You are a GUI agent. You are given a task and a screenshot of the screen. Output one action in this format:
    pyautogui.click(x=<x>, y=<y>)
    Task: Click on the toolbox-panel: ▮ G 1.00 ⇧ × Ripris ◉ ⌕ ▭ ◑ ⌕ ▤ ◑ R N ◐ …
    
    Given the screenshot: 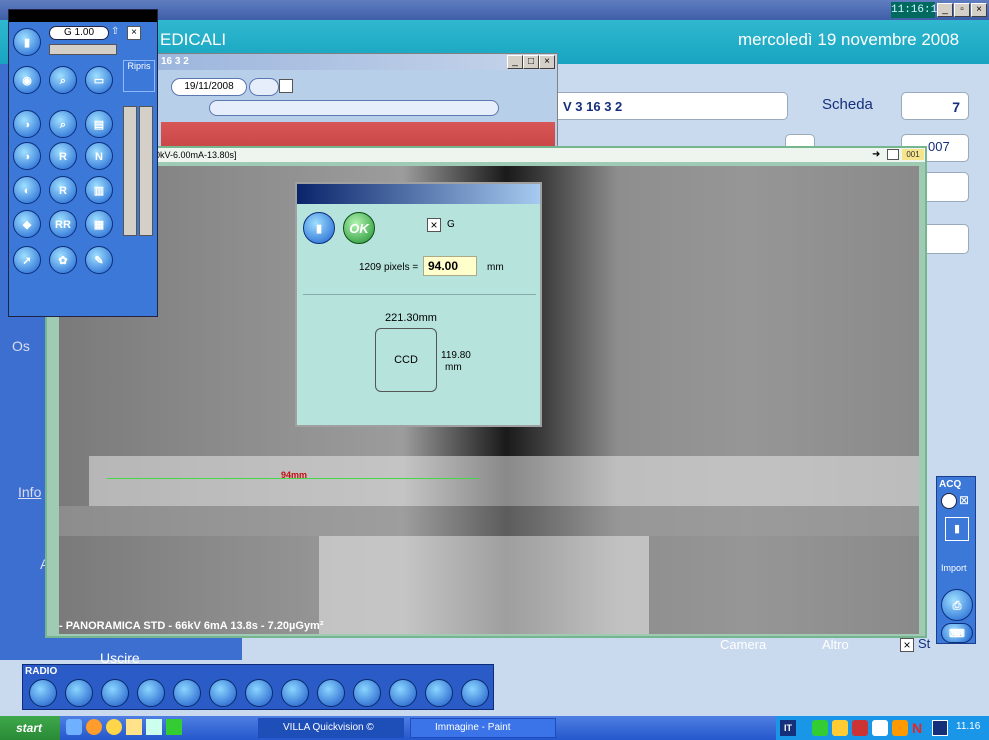 What is the action you would take?
    pyautogui.click(x=83, y=163)
    